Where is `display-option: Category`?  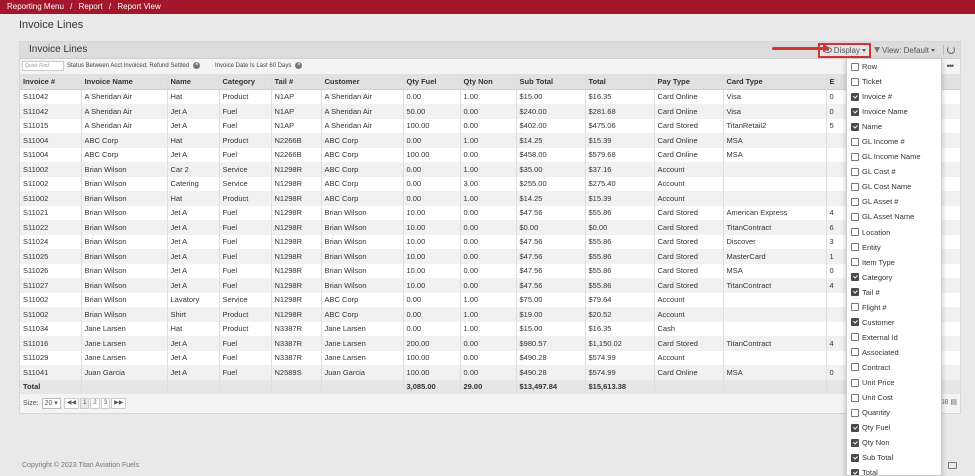
display-option: Category is located at coordinates (894, 277).